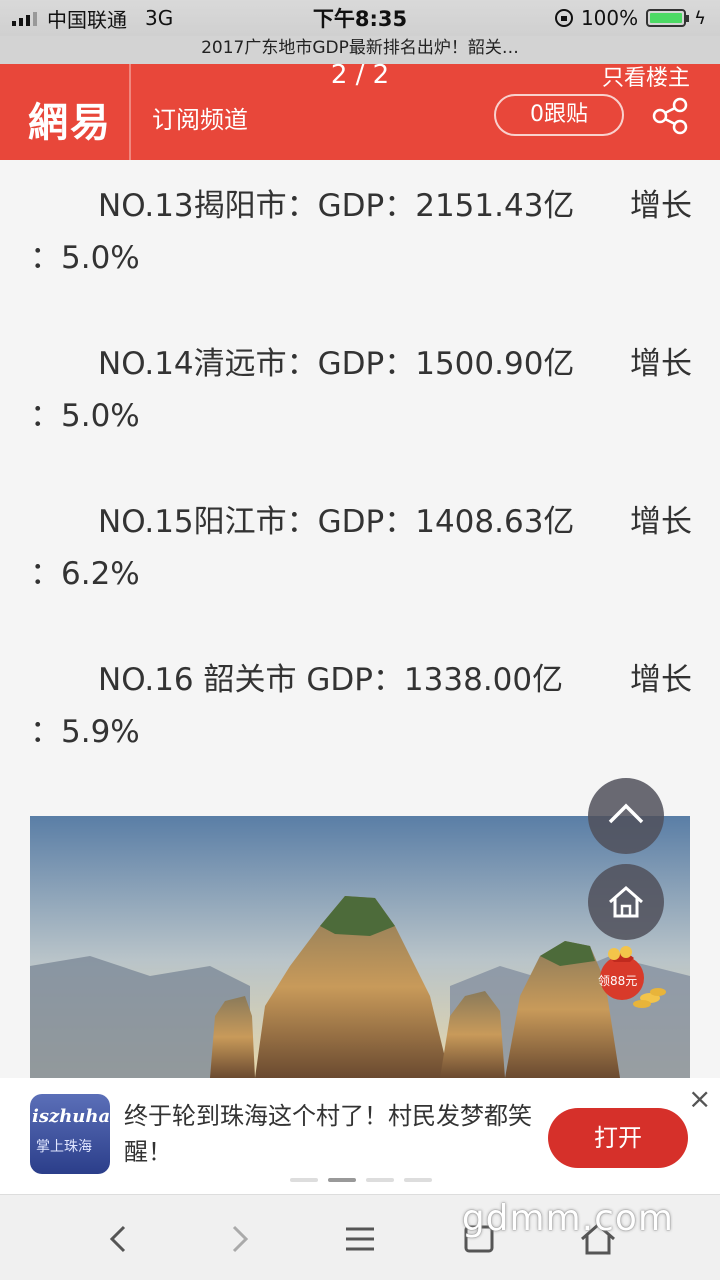 The width and height of the screenshot is (720, 1280). I want to click on status-right: 100% ϟ, so click(630, 18).